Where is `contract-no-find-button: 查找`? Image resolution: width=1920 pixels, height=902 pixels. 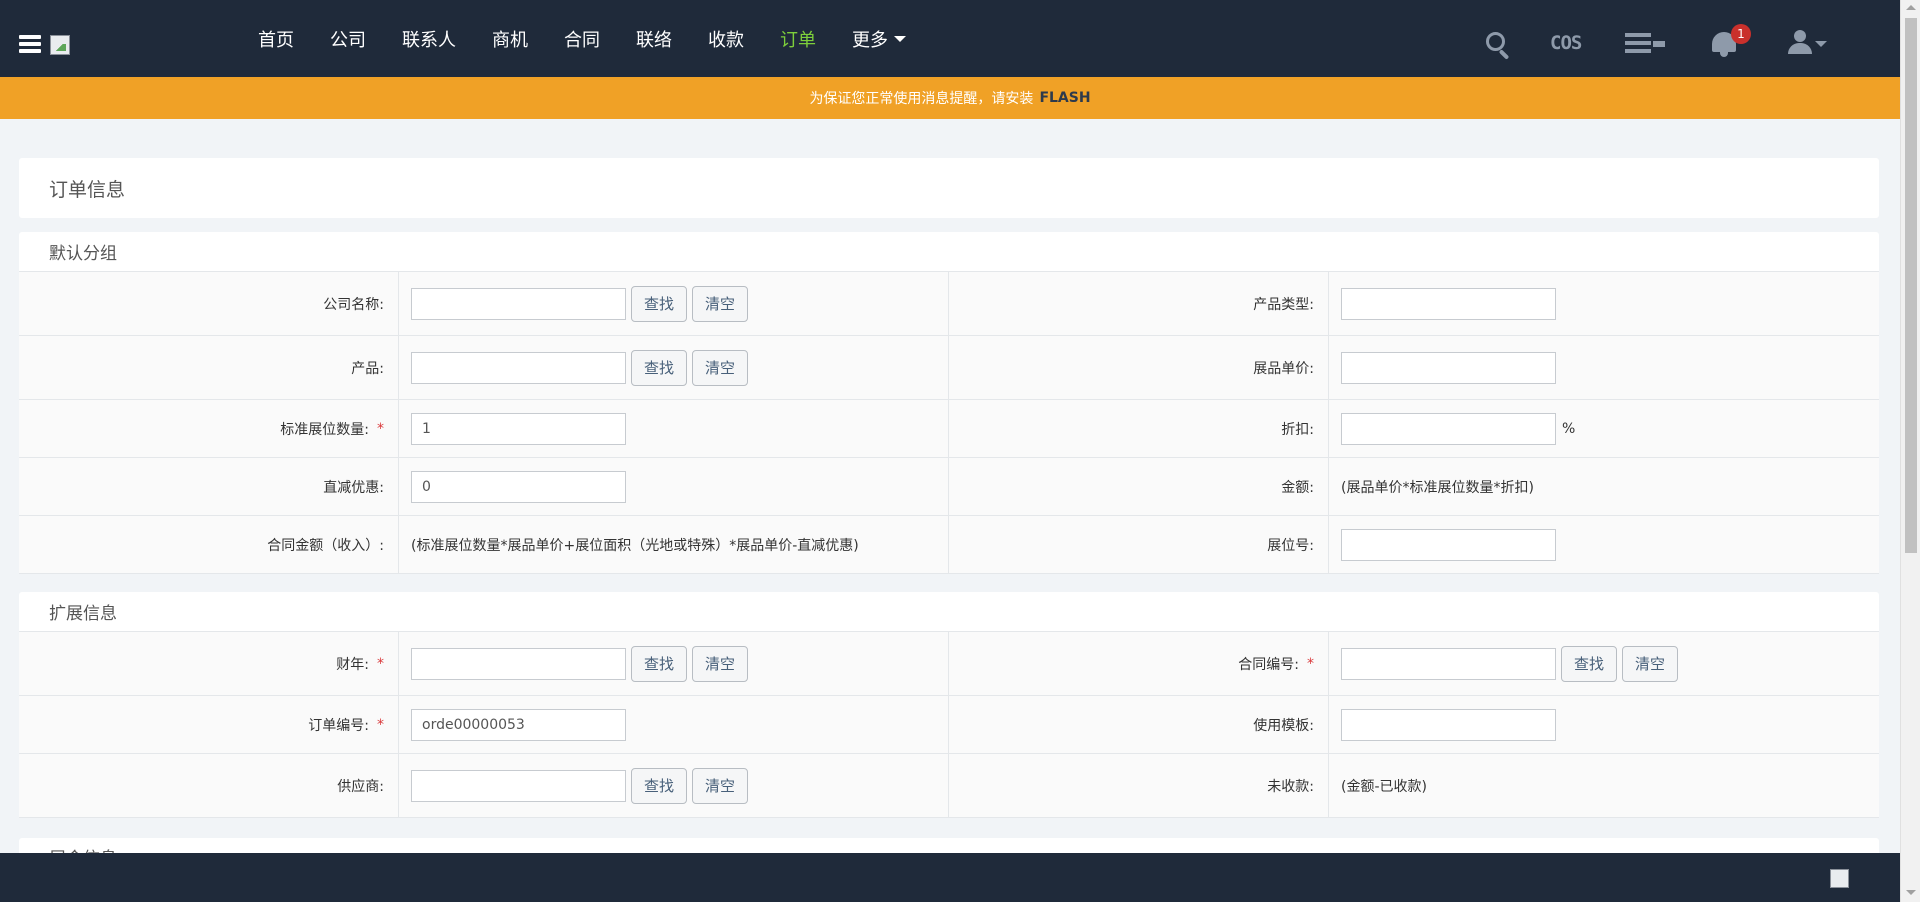 contract-no-find-button: 查找 is located at coordinates (1589, 663).